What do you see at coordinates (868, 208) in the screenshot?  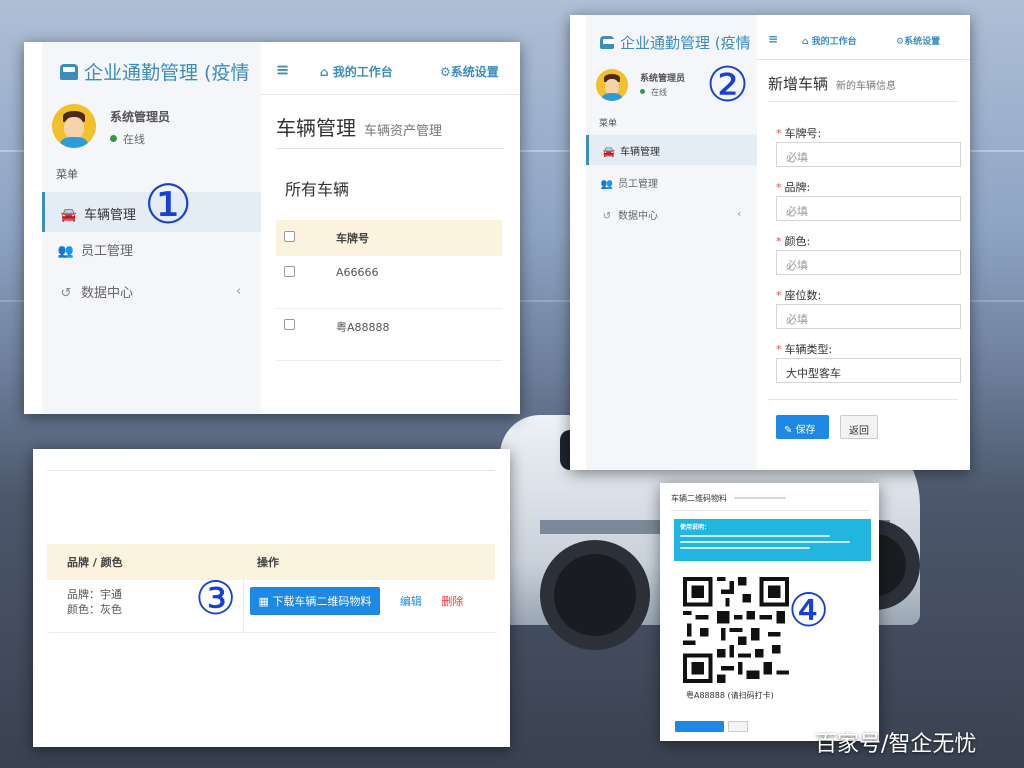 I see `brand-input: 必填` at bounding box center [868, 208].